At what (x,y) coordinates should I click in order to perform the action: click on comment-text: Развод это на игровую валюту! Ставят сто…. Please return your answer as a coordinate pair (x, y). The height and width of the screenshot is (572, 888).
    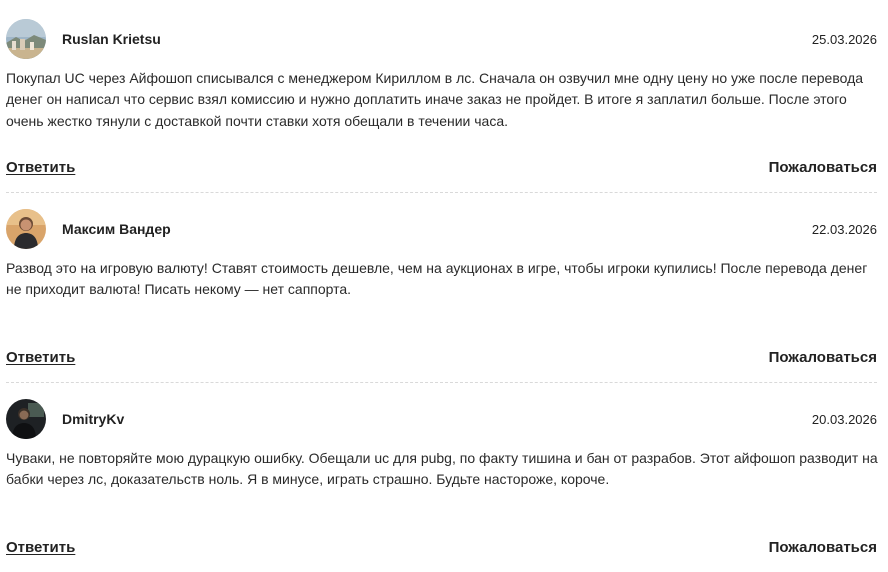
    Looking at the image, I should click on (437, 279).